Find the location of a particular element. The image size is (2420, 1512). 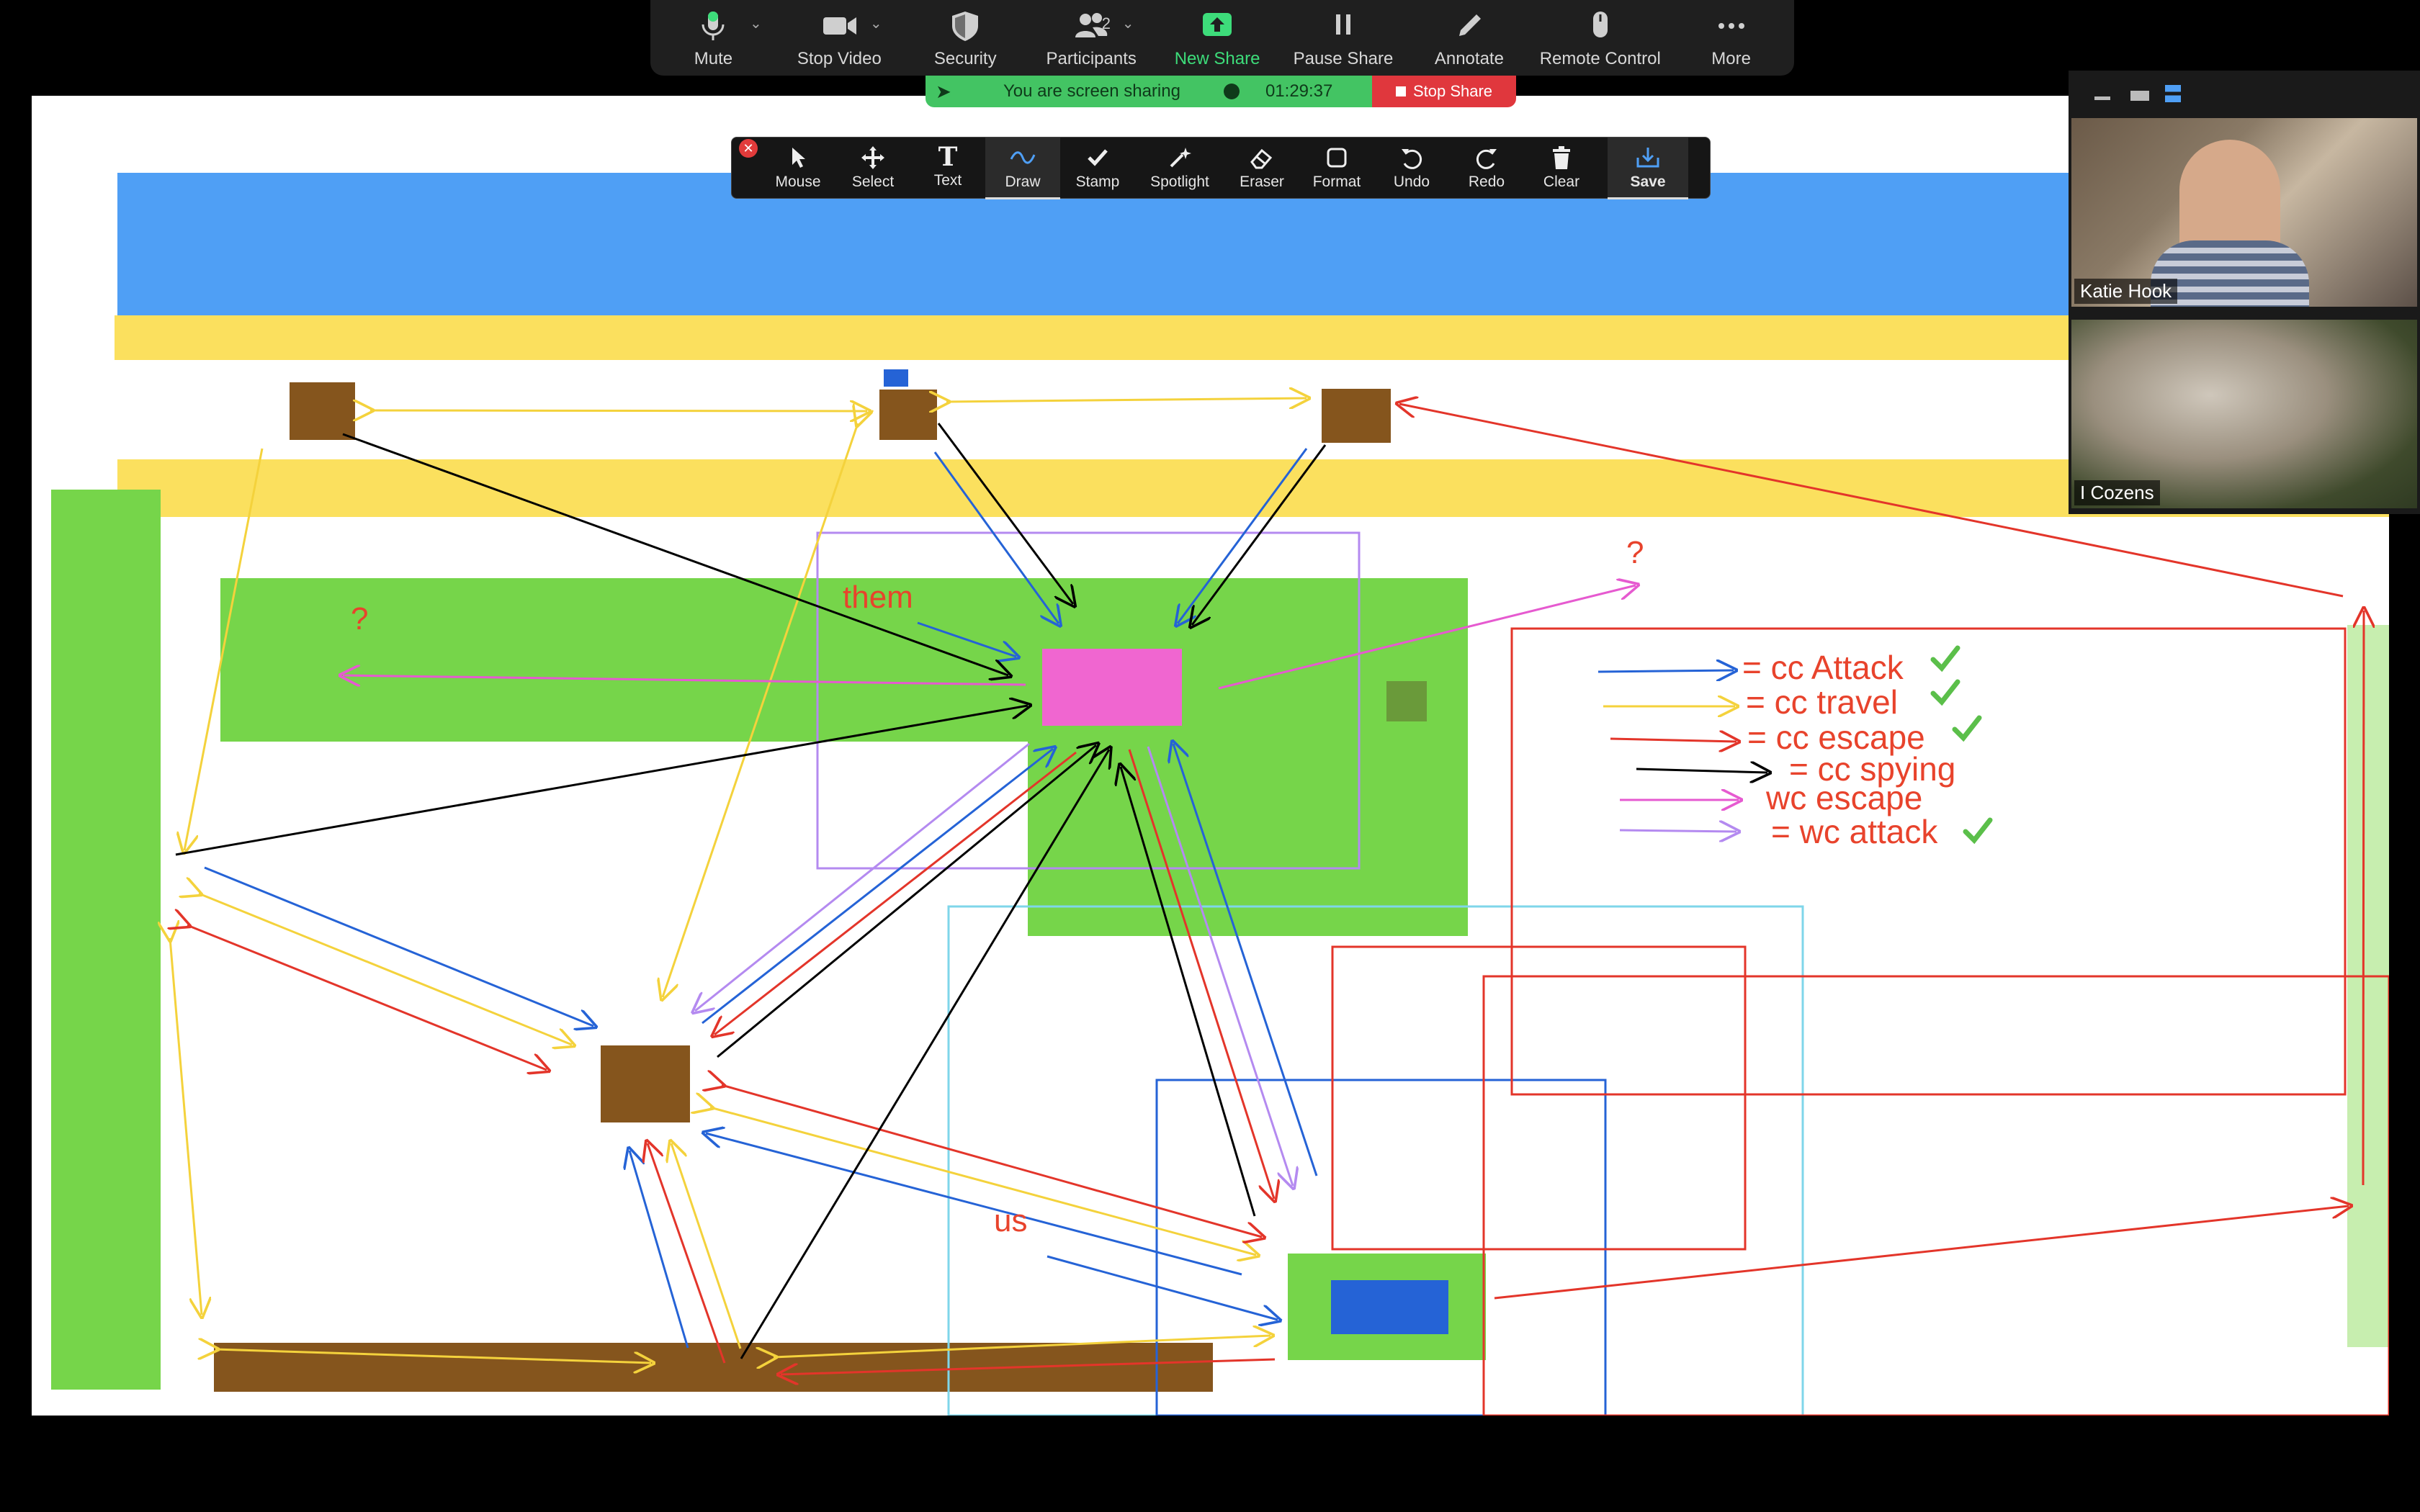

stop-video-button: ⌄ Stop Video is located at coordinates (839, 38).